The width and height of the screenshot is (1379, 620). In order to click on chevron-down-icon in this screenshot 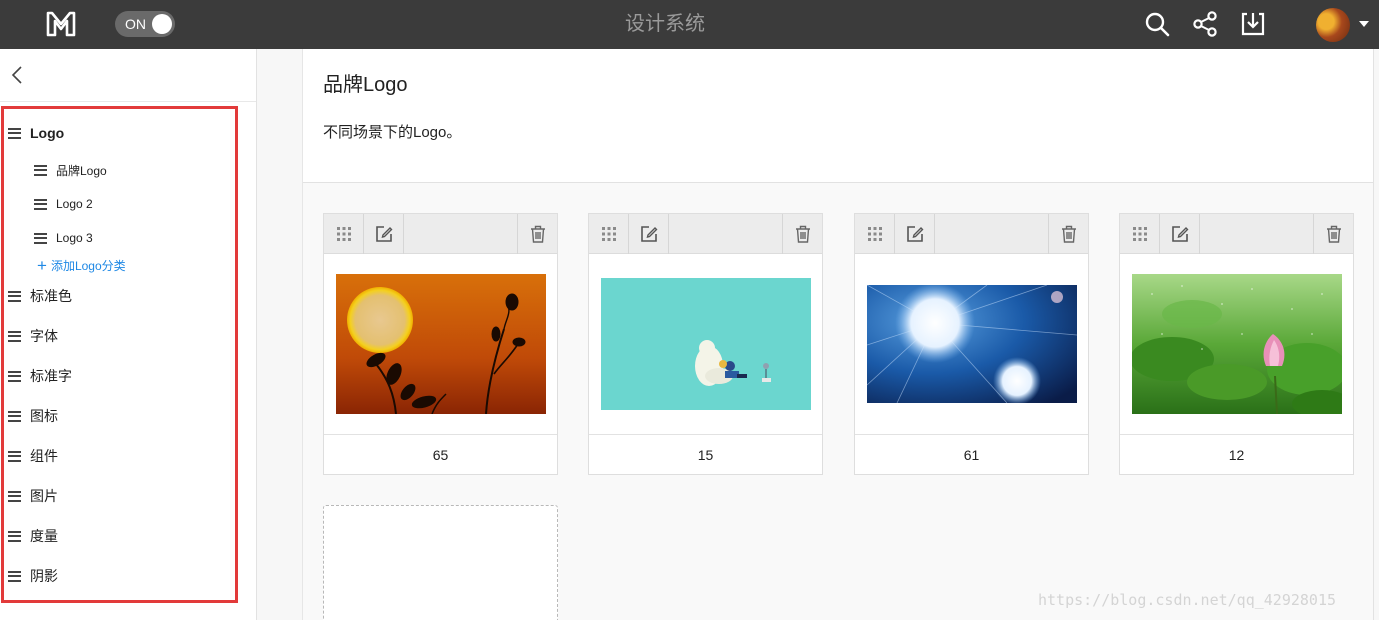, I will do `click(1364, 24)`.